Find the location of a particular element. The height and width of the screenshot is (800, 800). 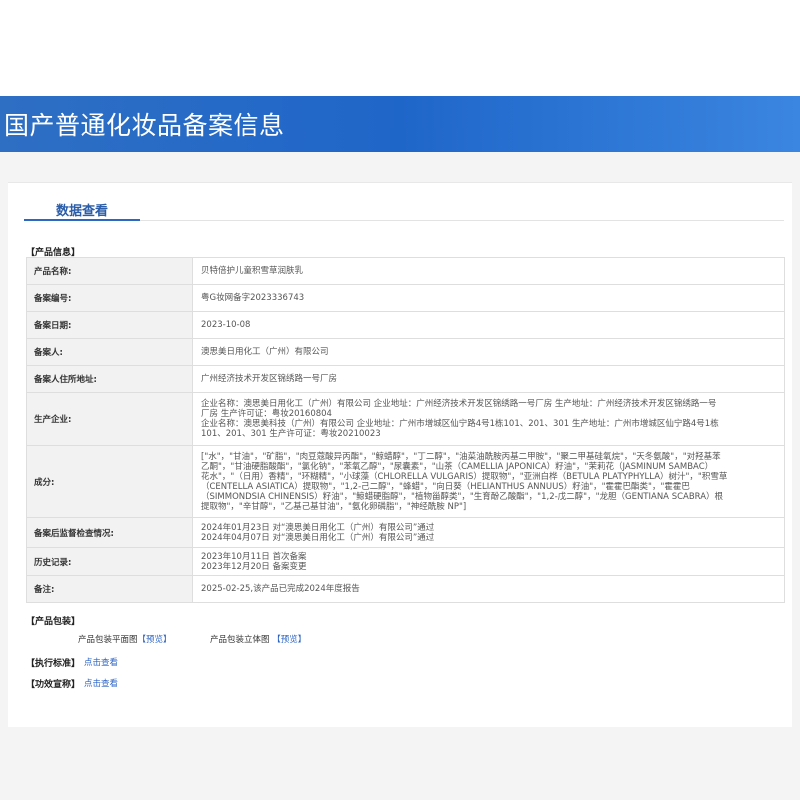

packaging-solid-label: 产品包装立体图 is located at coordinates (240, 640).